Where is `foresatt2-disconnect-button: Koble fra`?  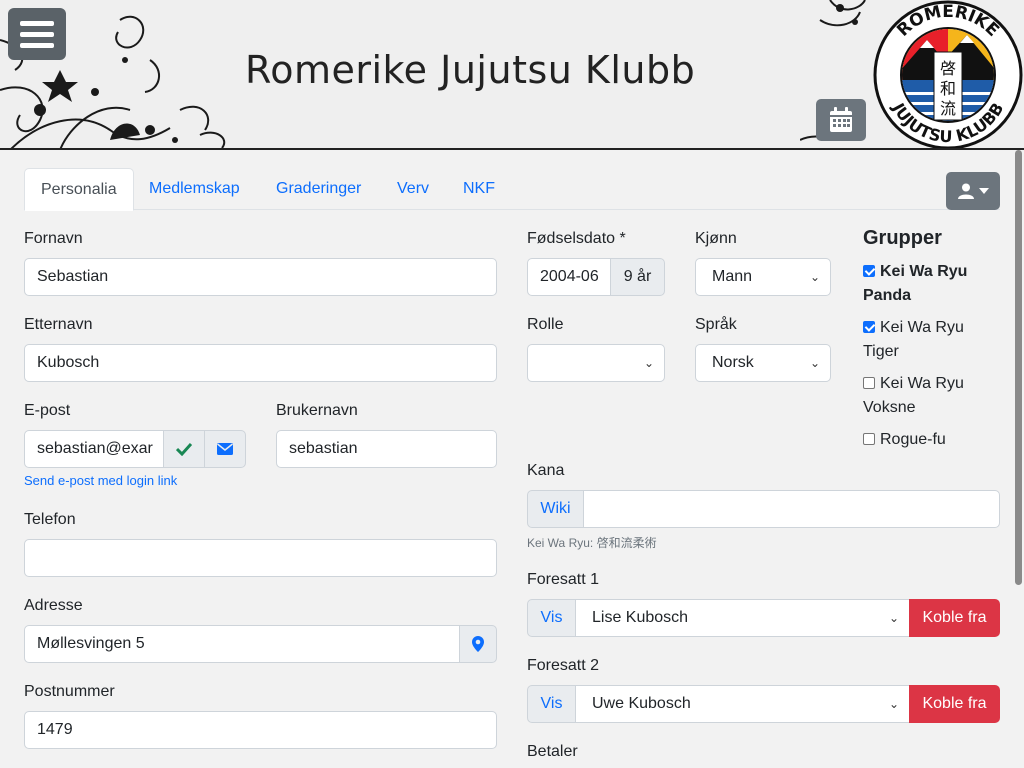 foresatt2-disconnect-button: Koble fra is located at coordinates (954, 704).